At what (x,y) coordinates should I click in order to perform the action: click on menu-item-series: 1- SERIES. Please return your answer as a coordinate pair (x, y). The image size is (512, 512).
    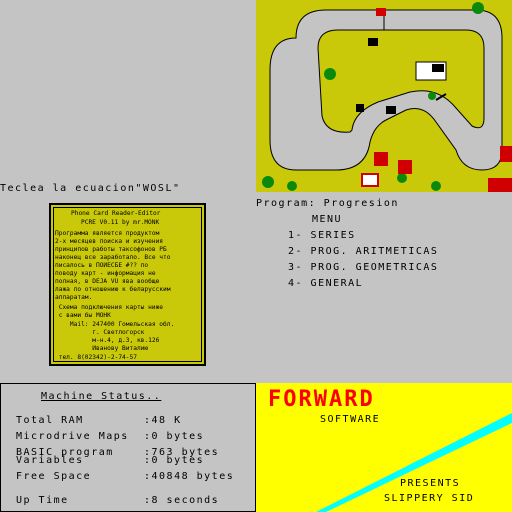
    Looking at the image, I should click on (322, 236).